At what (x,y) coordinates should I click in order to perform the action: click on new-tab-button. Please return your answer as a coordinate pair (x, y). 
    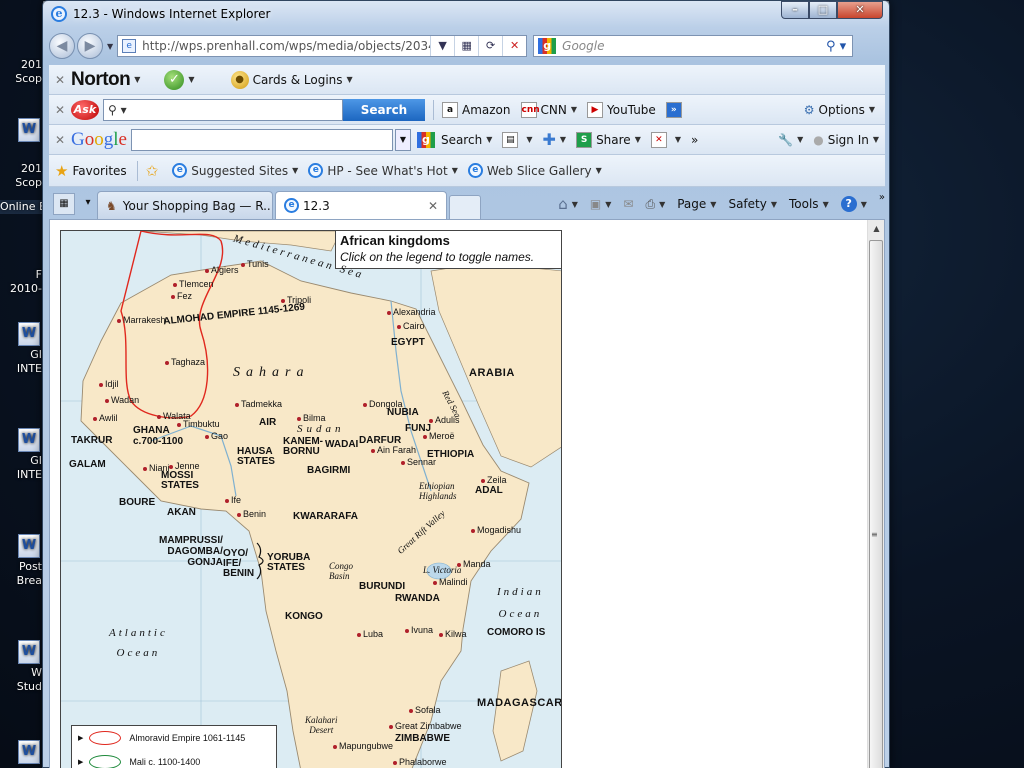
    Looking at the image, I should click on (465, 207).